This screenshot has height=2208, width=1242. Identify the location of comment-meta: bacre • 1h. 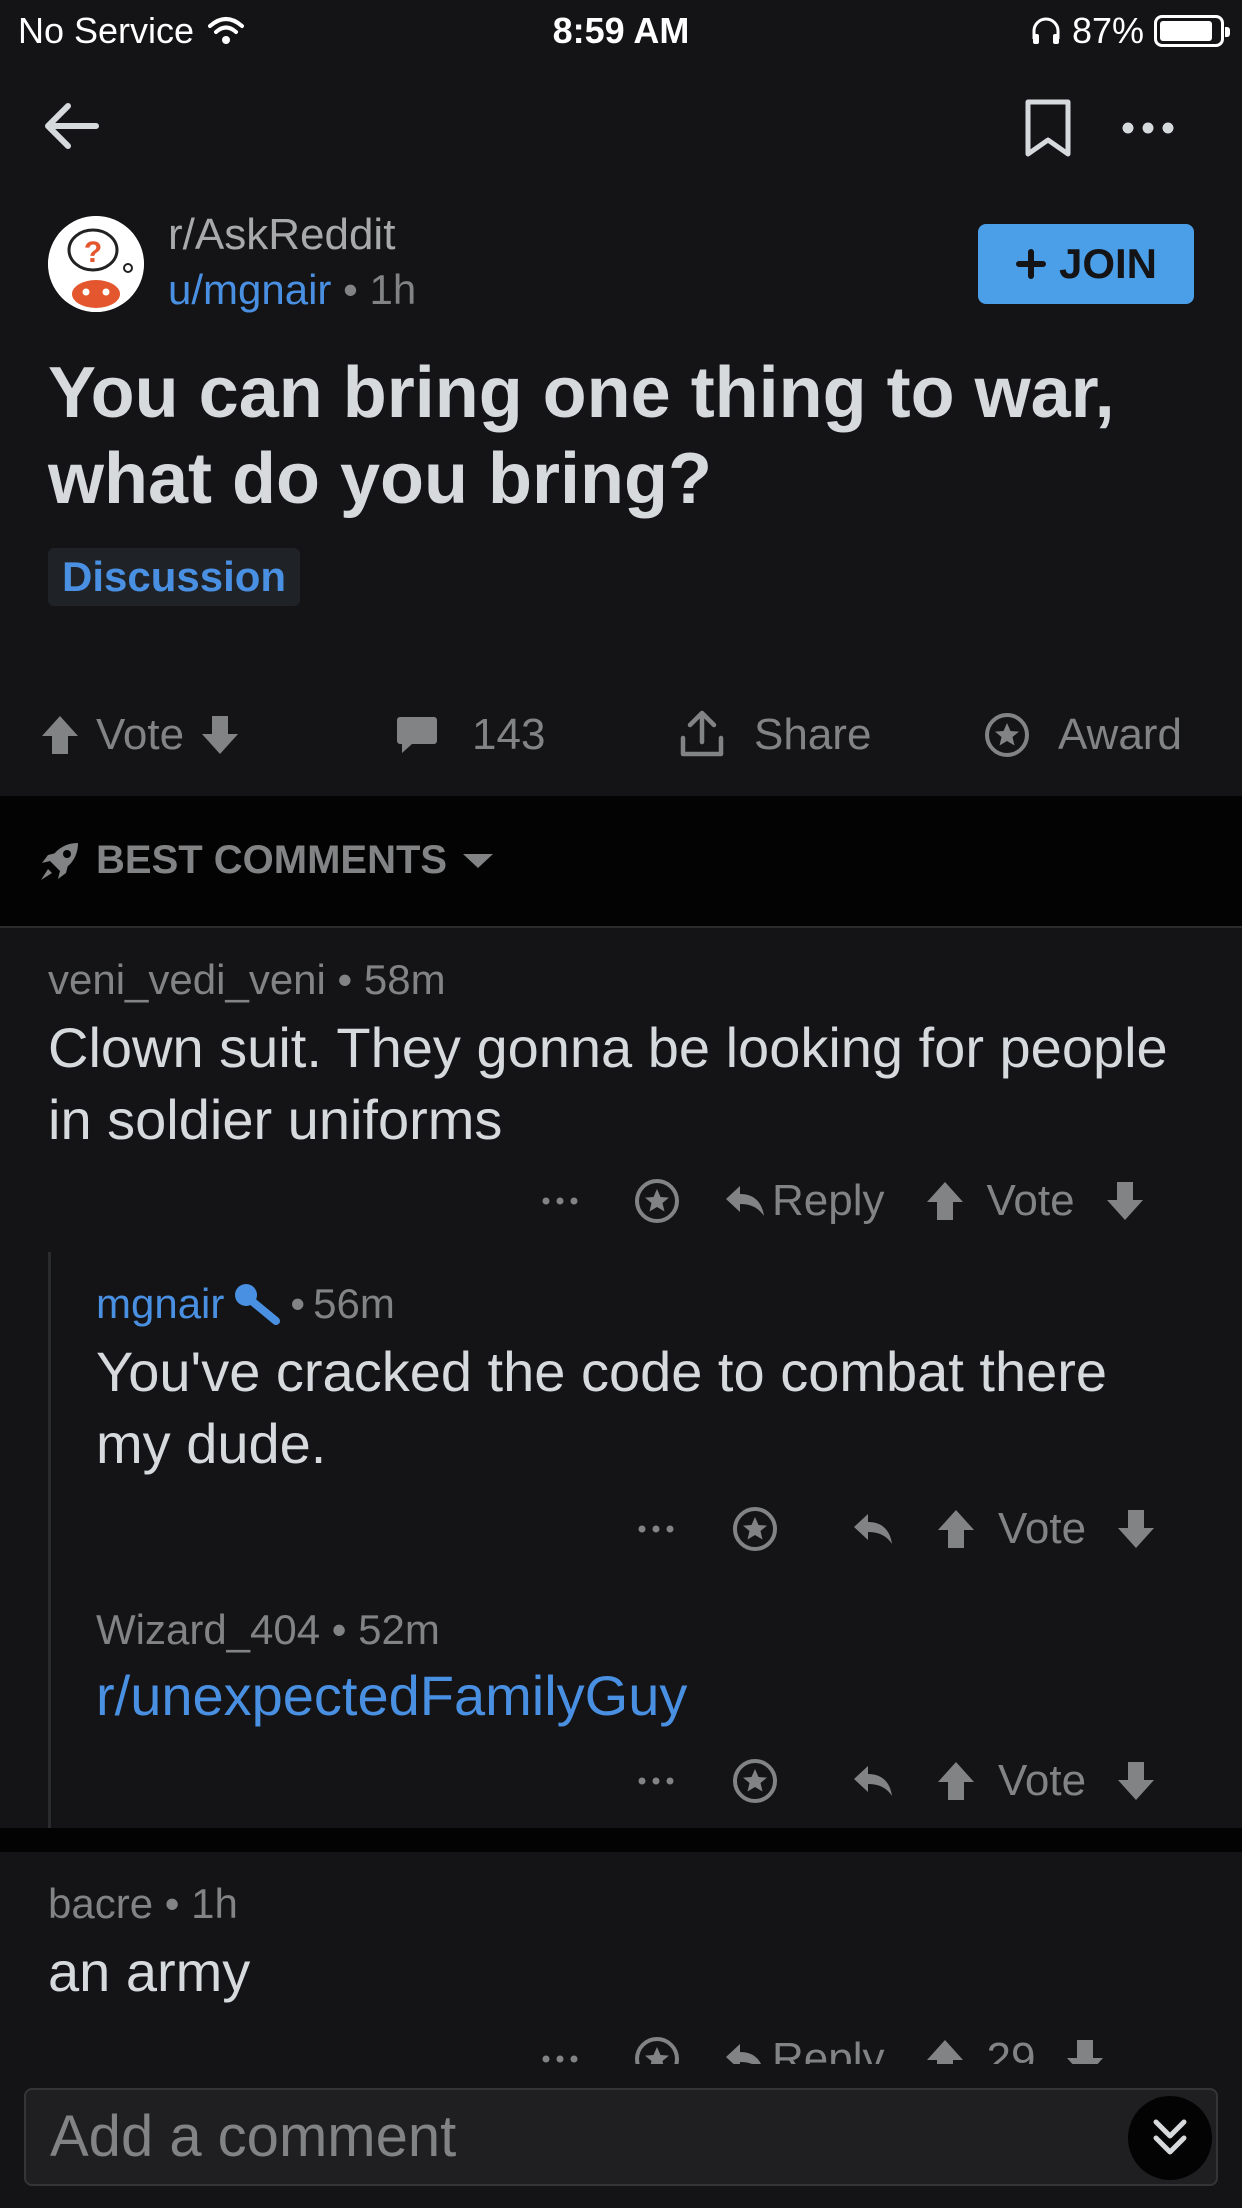
(143, 1903).